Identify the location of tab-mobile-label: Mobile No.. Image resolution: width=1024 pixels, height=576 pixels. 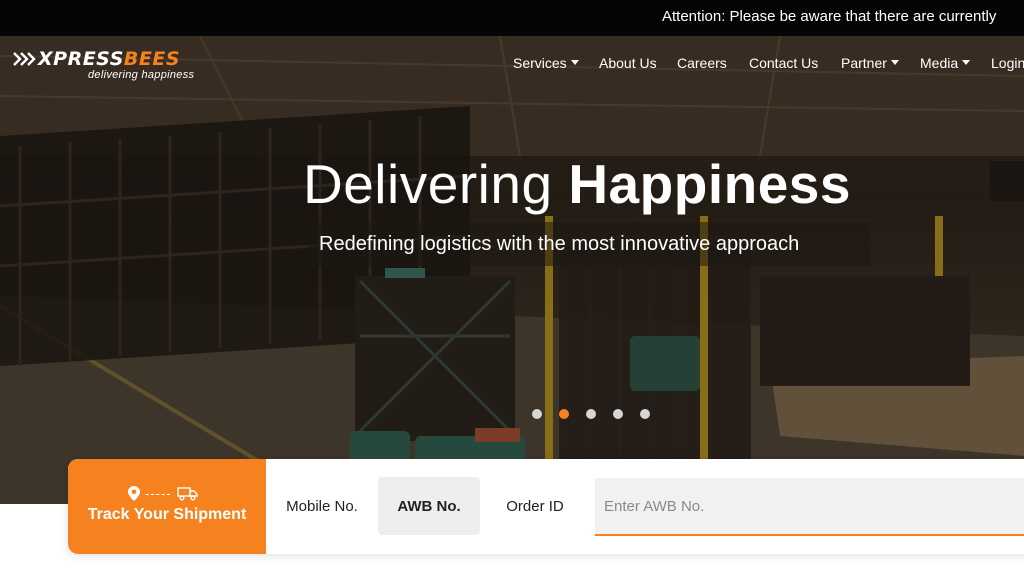
(322, 506).